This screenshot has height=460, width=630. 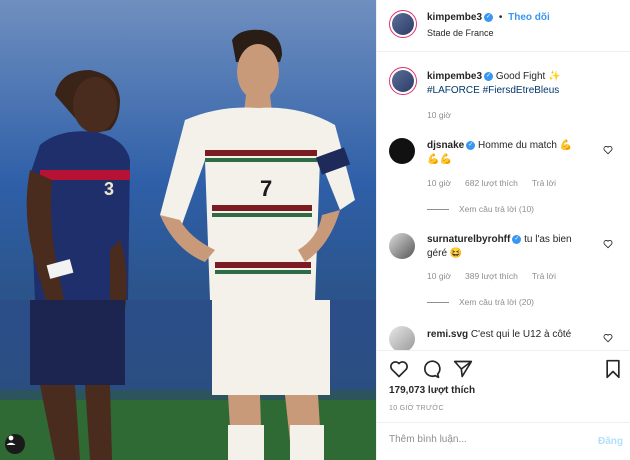 What do you see at coordinates (496, 302) in the screenshot?
I see `view-replies-label: Xem câu trả lời (20)` at bounding box center [496, 302].